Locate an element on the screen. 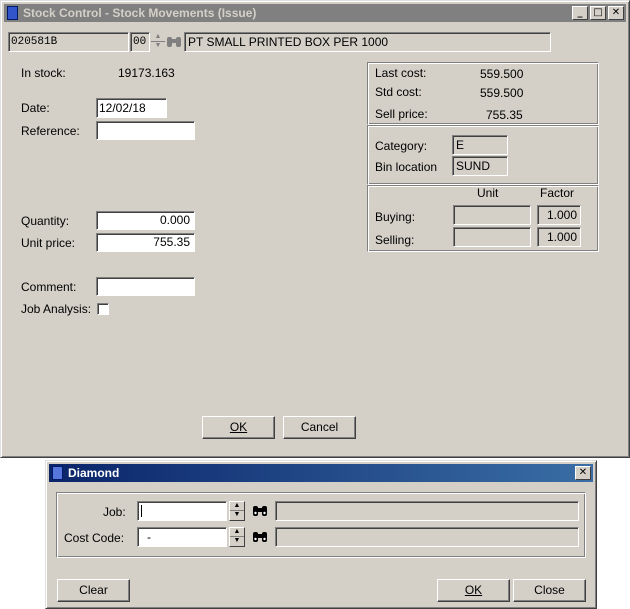 The width and height of the screenshot is (630, 609). selling-factor-field: 1.000 is located at coordinates (559, 237).